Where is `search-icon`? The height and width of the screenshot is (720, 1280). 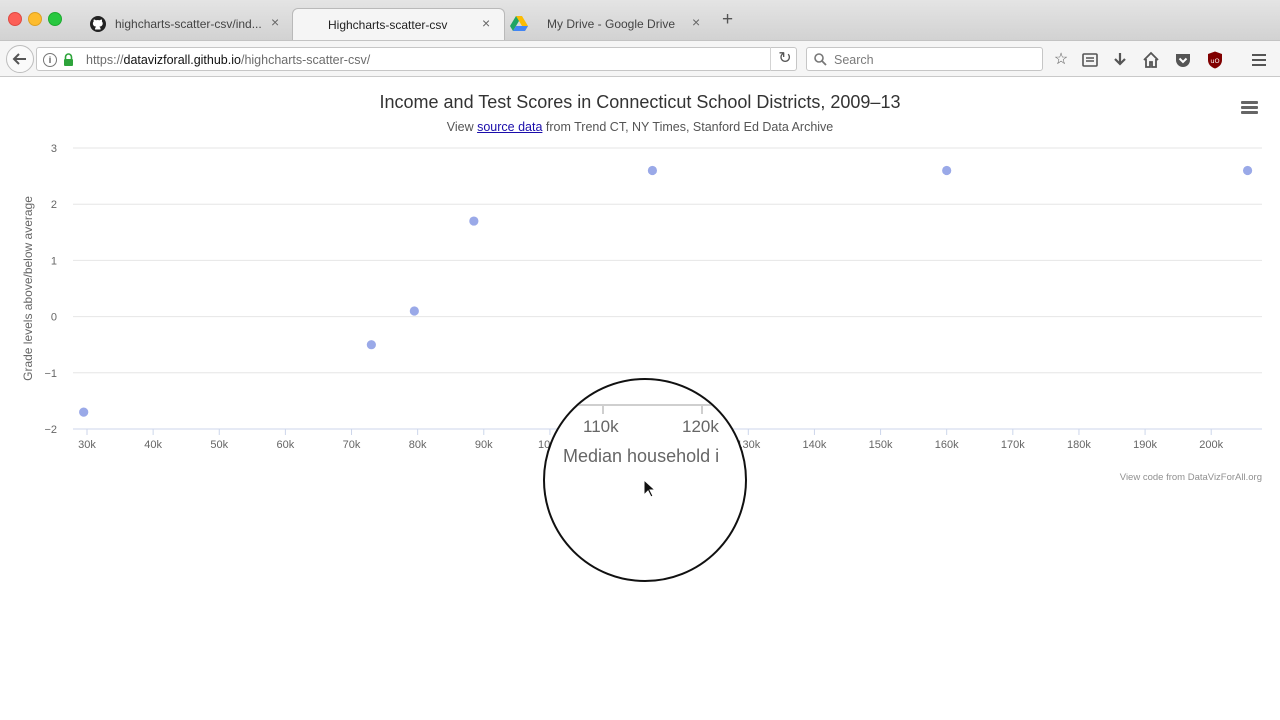
search-icon is located at coordinates (820, 59).